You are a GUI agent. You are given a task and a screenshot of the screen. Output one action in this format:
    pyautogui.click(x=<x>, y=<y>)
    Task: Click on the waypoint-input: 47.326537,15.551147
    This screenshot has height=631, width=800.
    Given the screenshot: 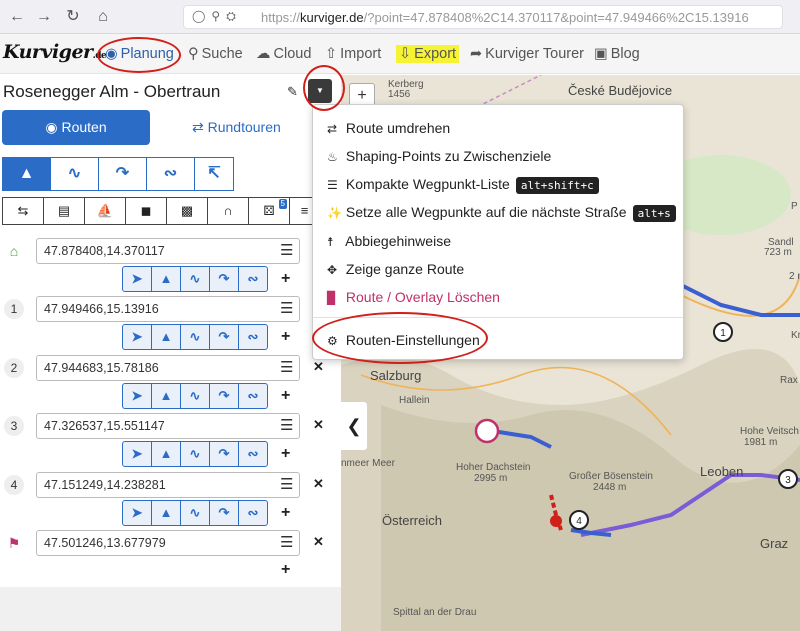 What is the action you would take?
    pyautogui.click(x=168, y=426)
    